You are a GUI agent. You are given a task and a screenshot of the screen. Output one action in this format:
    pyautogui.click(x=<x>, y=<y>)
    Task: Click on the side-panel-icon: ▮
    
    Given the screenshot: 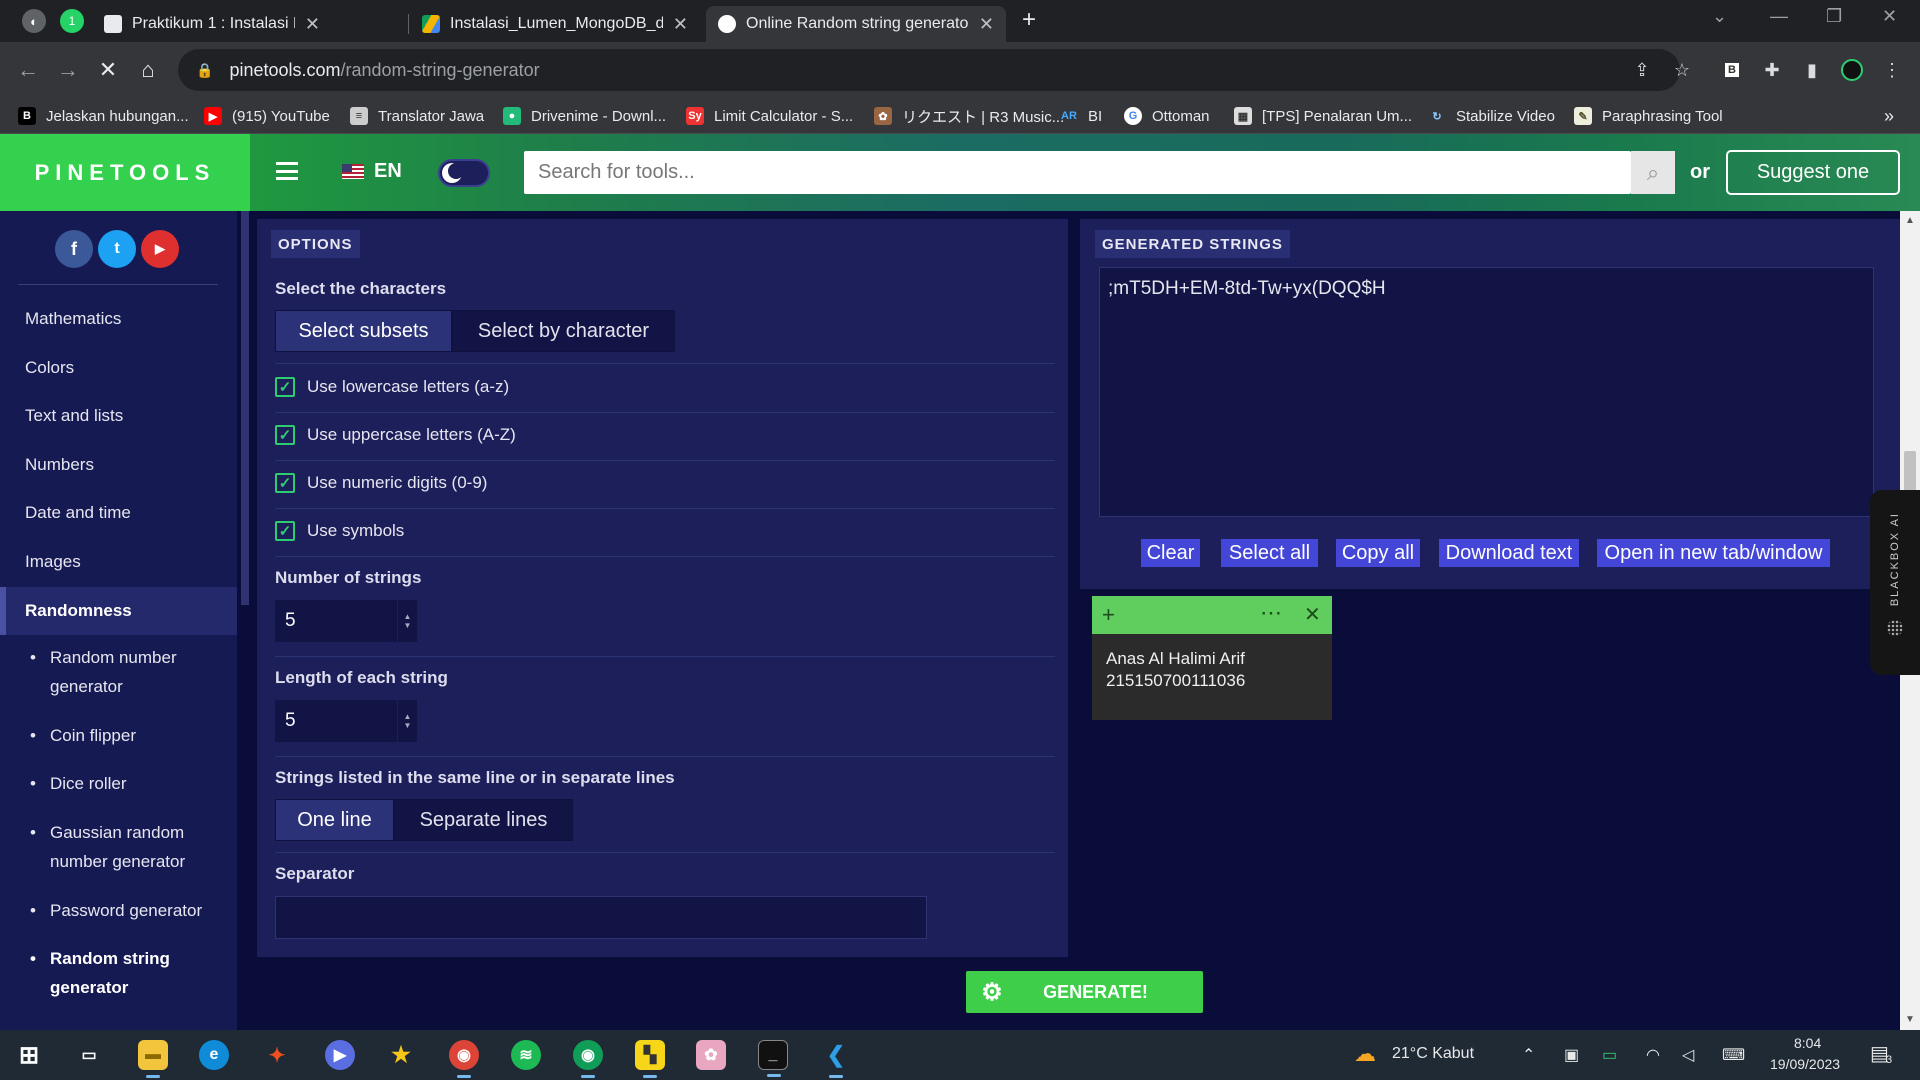 What is the action you would take?
    pyautogui.click(x=1812, y=70)
    